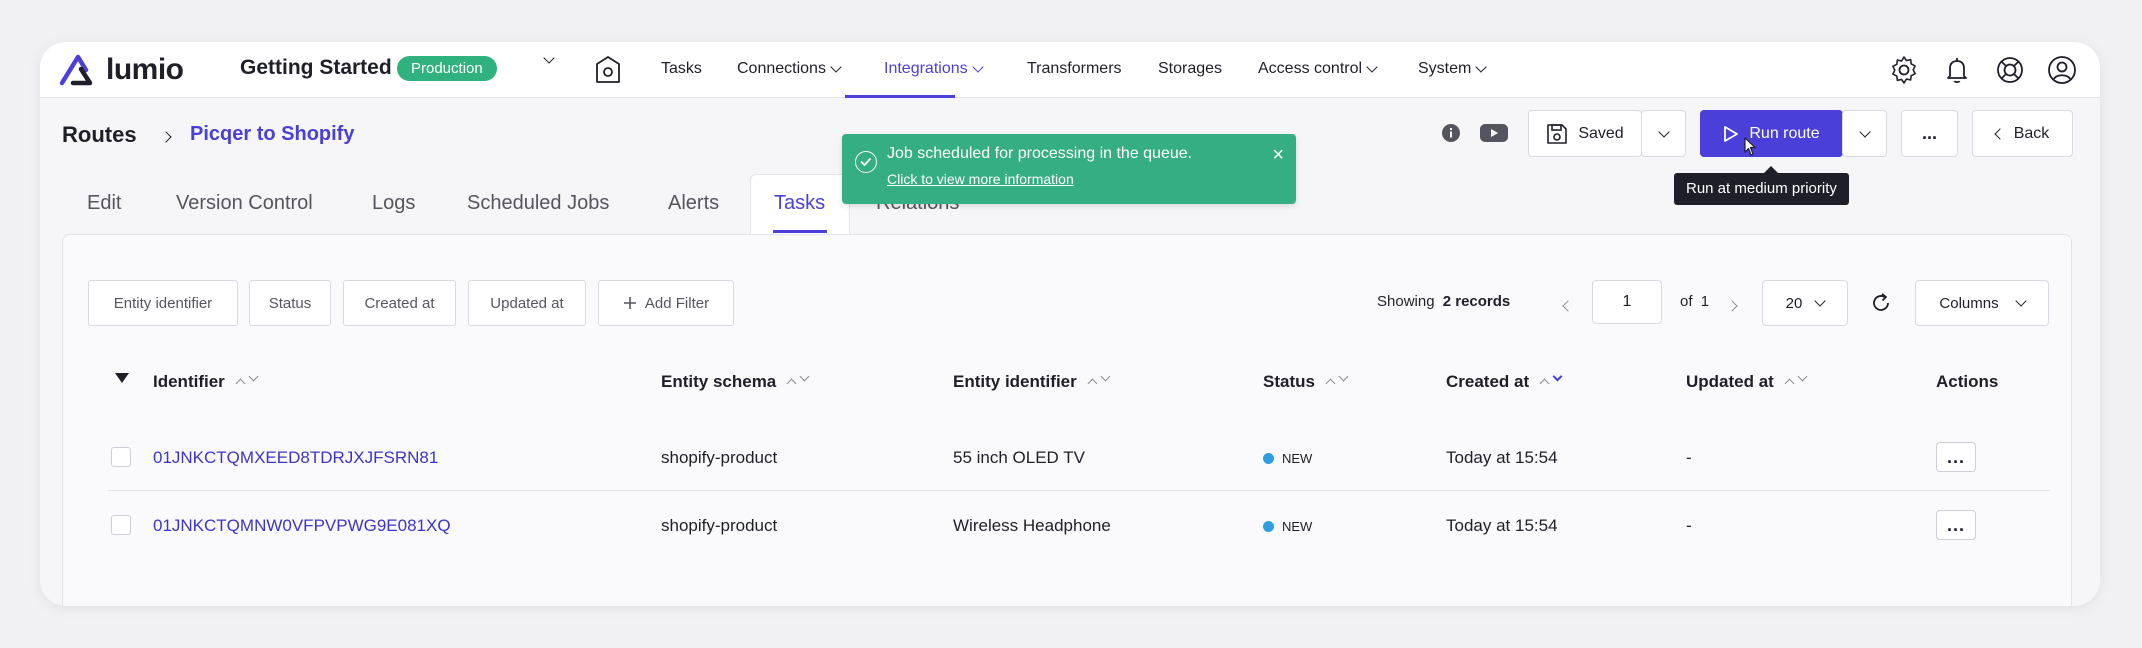  I want to click on nav-storages: Storages, so click(1190, 69).